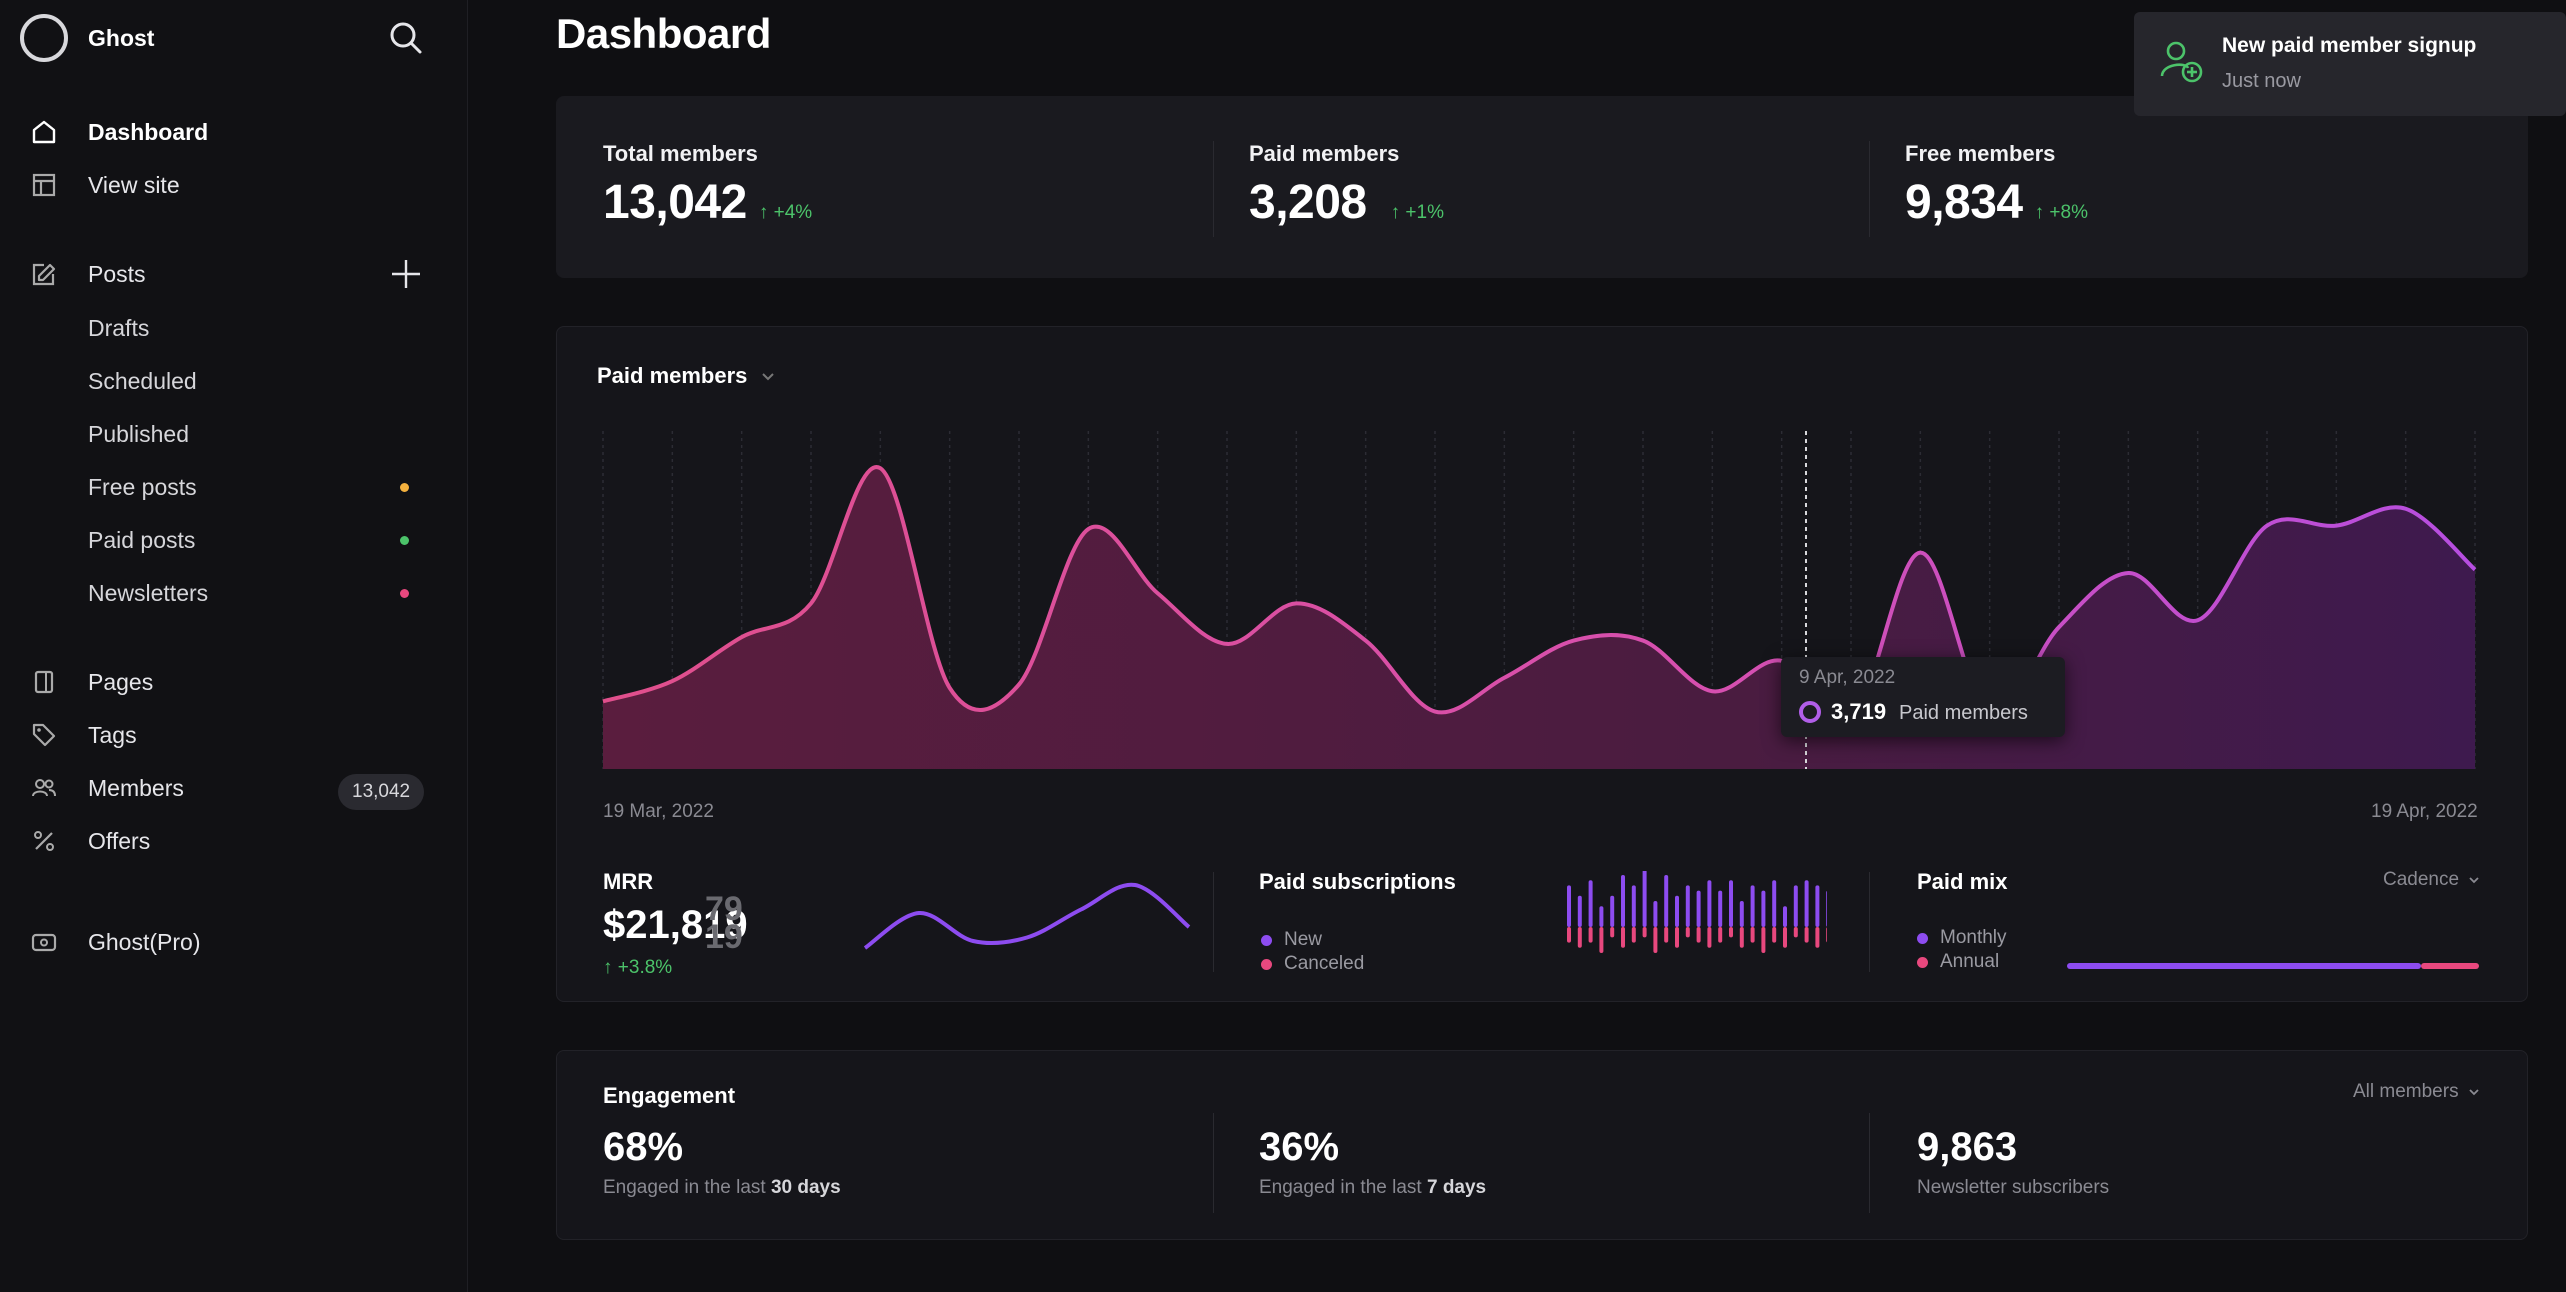  What do you see at coordinates (722, 1187) in the screenshot?
I see `engagement-30d-desc: Engaged in the last 30 days` at bounding box center [722, 1187].